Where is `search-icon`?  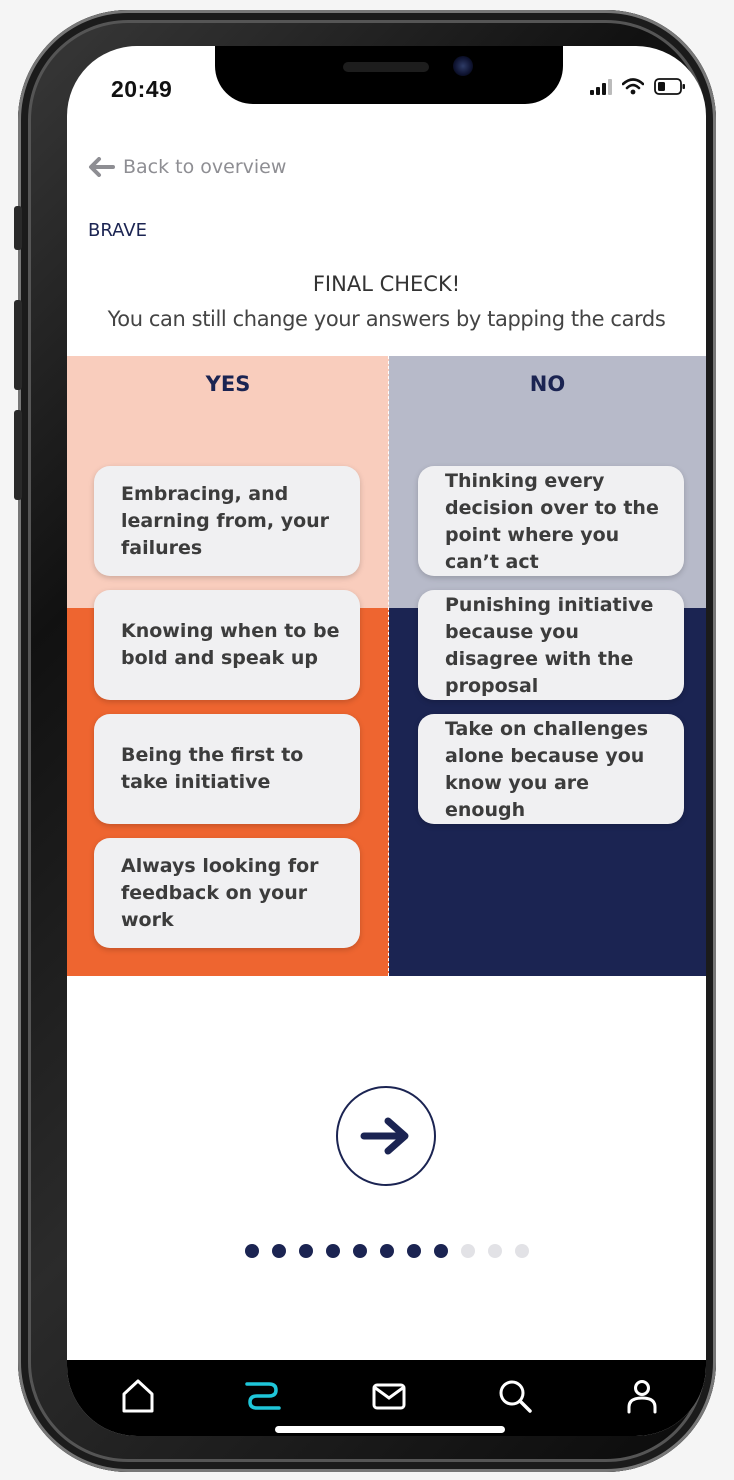
search-icon is located at coordinates (515, 1396).